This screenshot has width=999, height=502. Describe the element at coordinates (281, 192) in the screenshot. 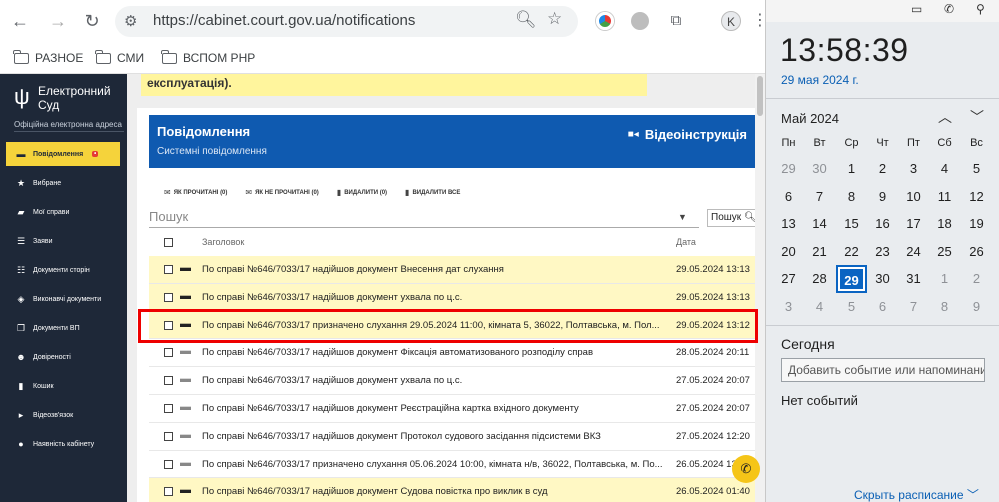

I see `mark-unread-button: ✉ ЯК НЕ ПРОЧИТАНІ (0)` at that location.